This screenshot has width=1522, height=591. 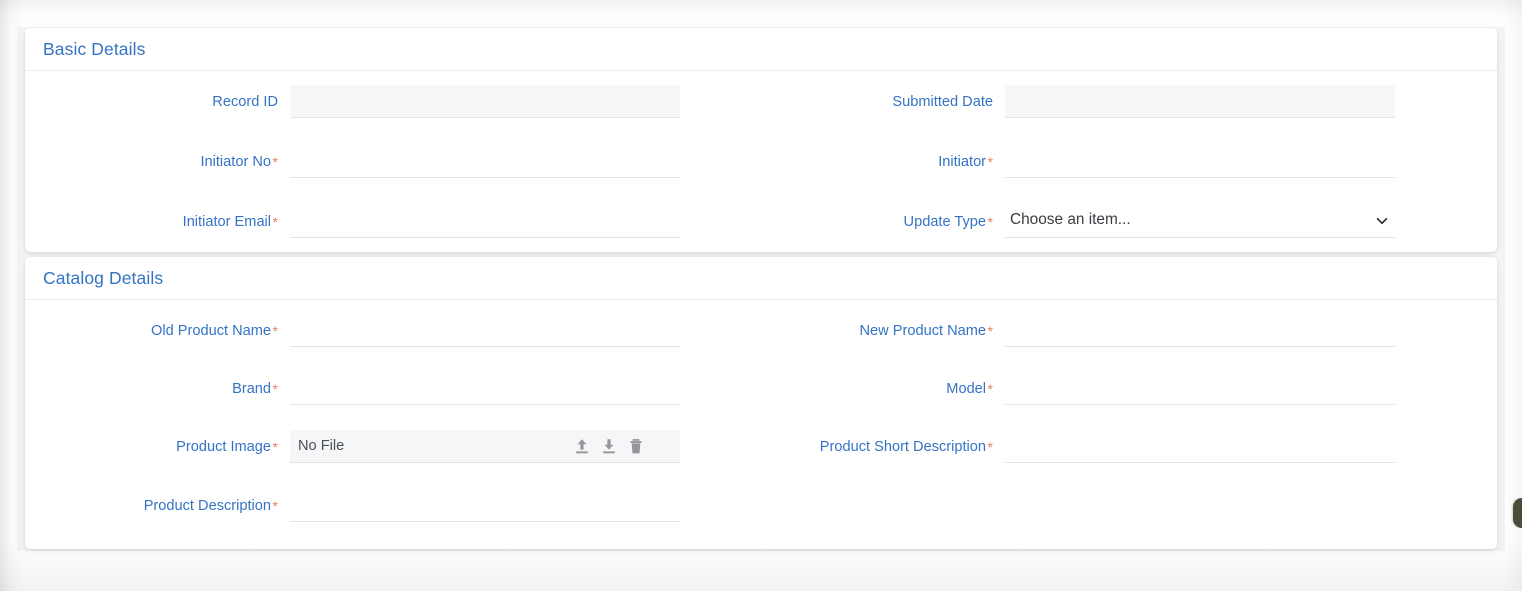 I want to click on label-initiator-email: Initiator Email *, so click(x=230, y=222).